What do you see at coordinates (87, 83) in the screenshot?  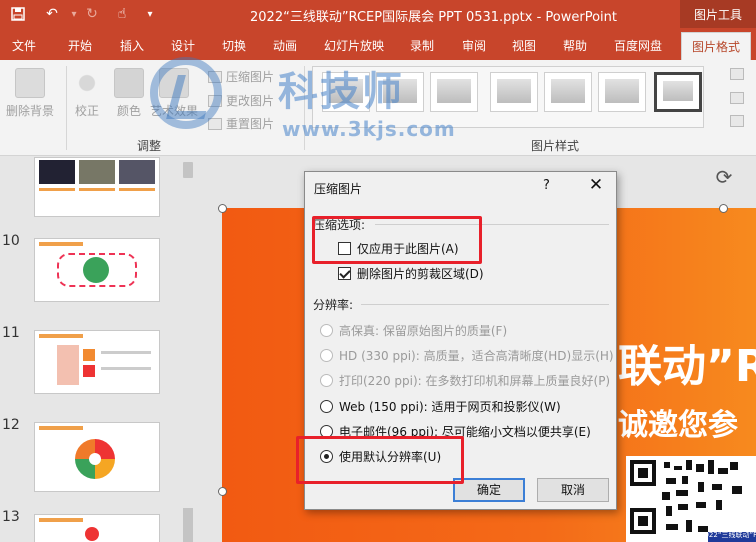 I see `sun-icon` at bounding box center [87, 83].